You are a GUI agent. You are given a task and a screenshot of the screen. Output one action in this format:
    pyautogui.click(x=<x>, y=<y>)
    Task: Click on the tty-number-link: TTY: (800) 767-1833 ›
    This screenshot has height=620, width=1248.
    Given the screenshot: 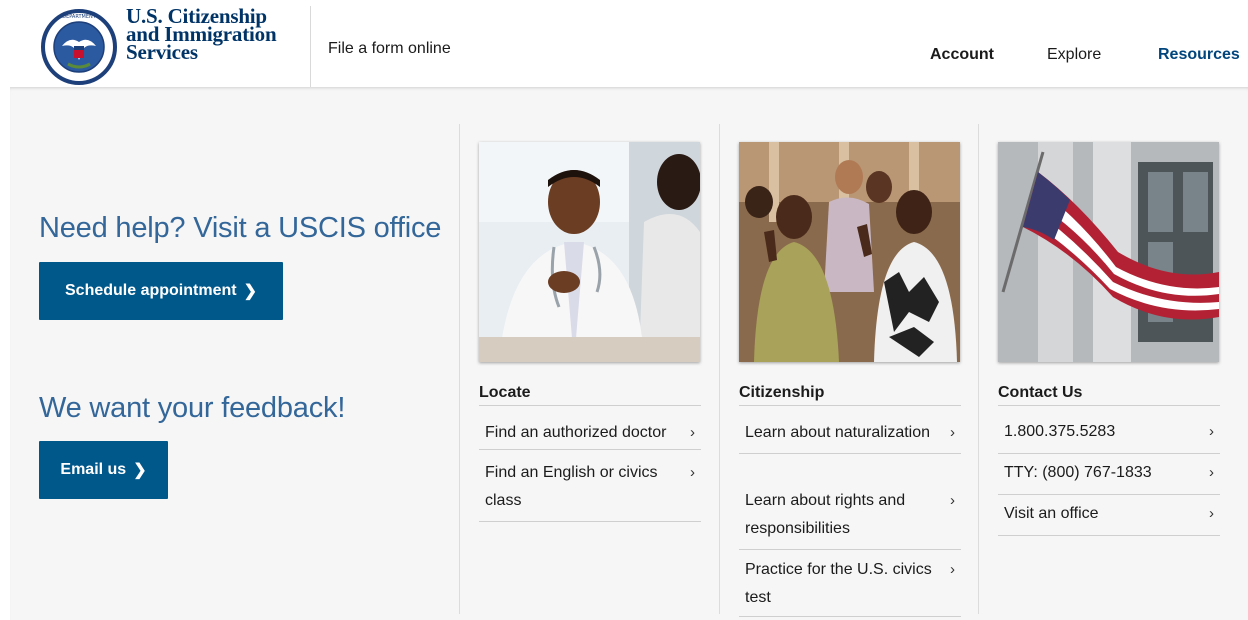 What is the action you would take?
    pyautogui.click(x=1109, y=474)
    